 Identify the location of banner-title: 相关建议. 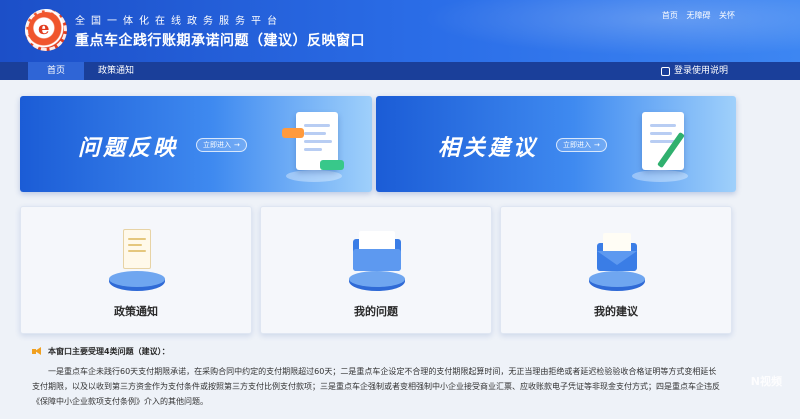
(488, 148).